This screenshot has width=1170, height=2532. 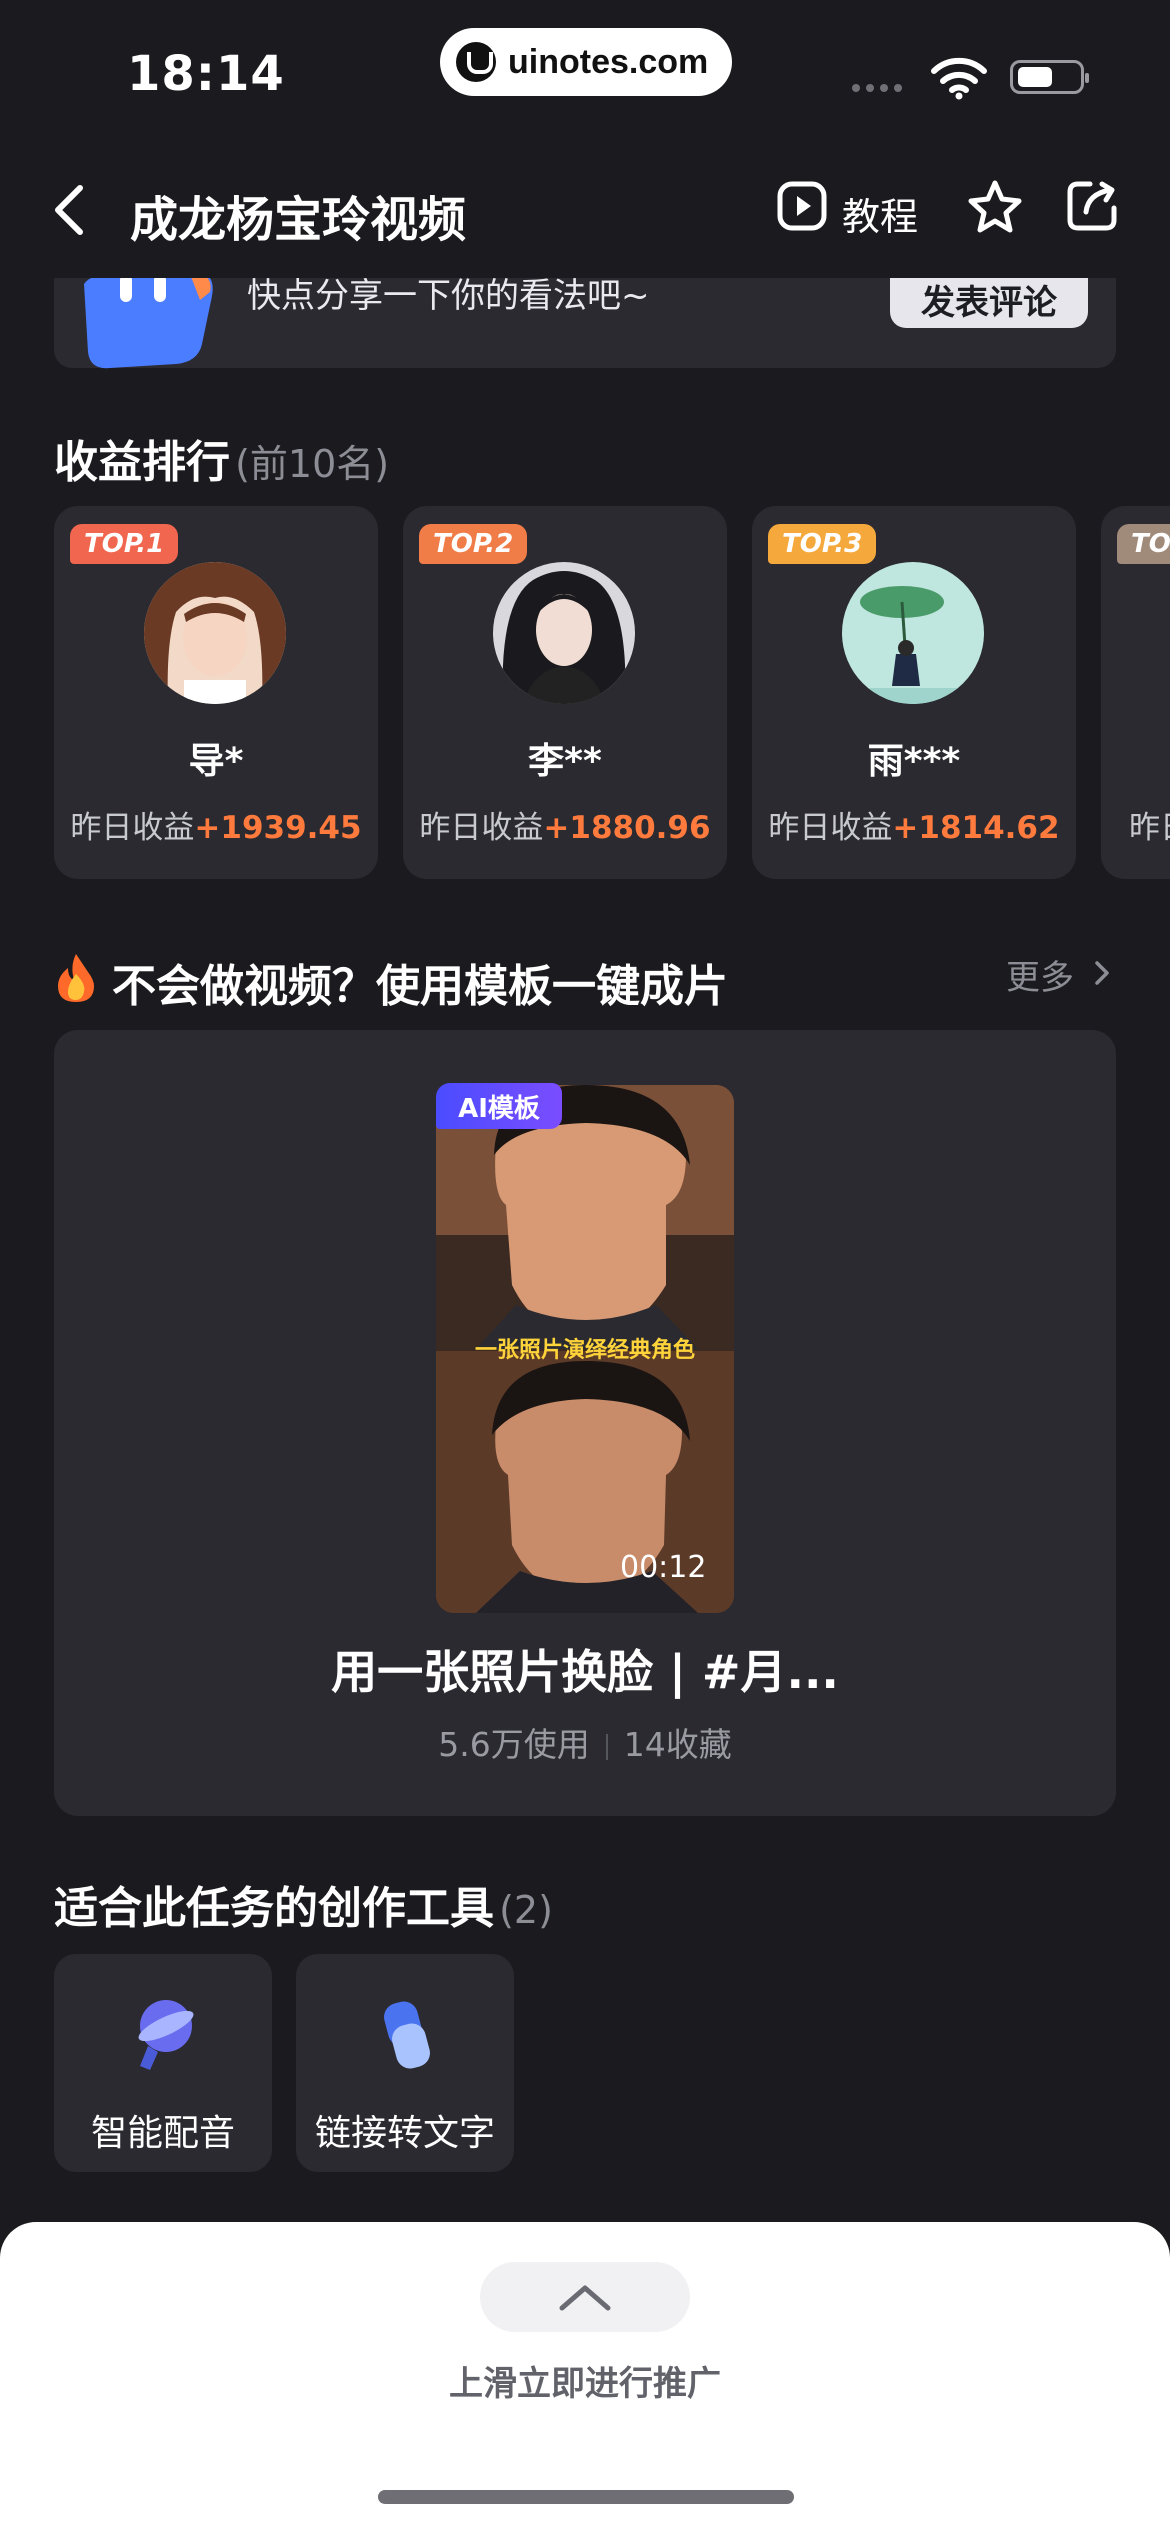 What do you see at coordinates (70, 210) in the screenshot?
I see `back-arrow-icon` at bounding box center [70, 210].